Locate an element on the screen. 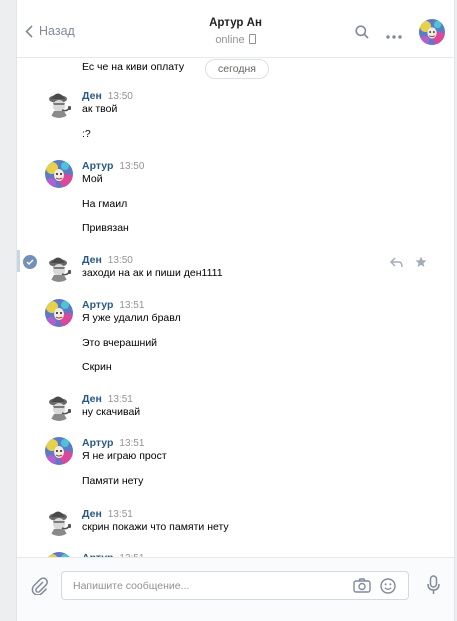 The height and width of the screenshot is (621, 457). paperclip-icon is located at coordinates (39, 586).